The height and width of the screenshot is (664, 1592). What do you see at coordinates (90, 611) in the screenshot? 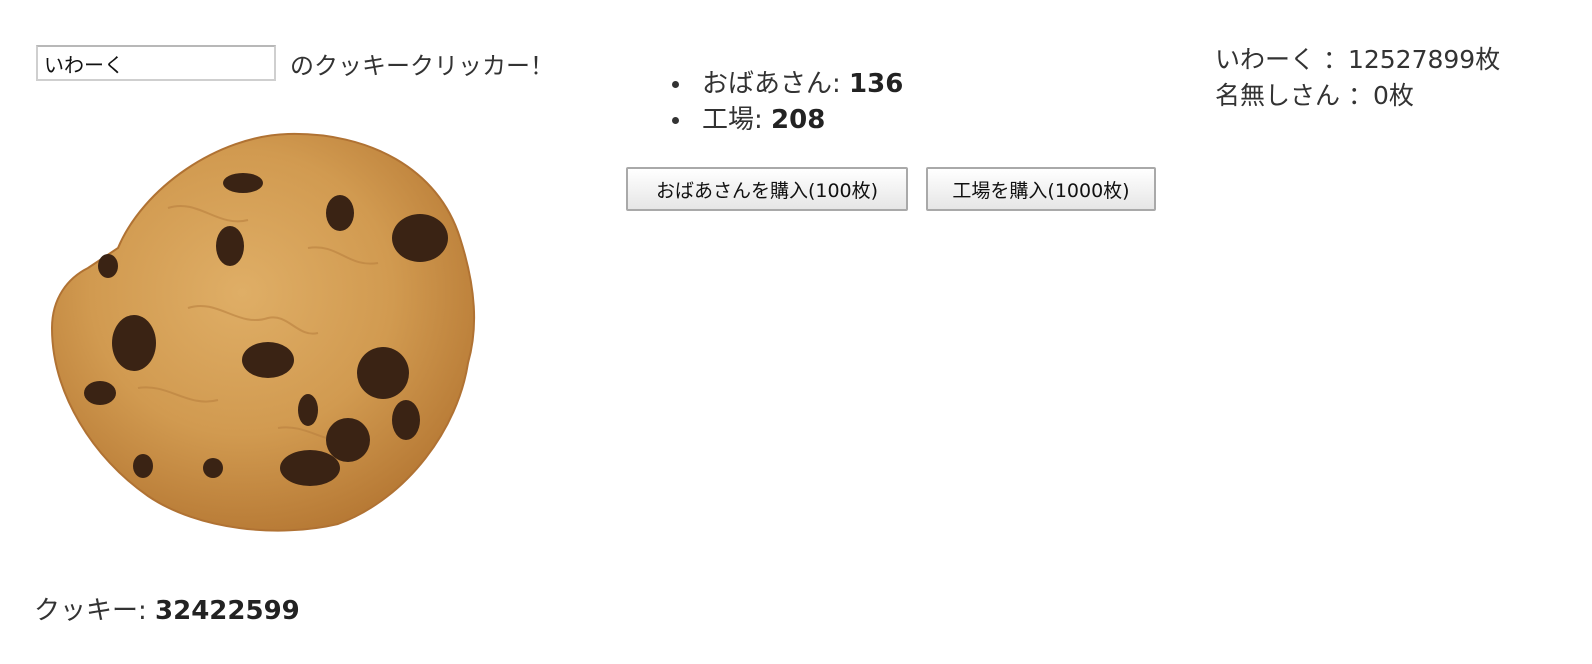
I see `cookie-counter-label: クッキー:` at bounding box center [90, 611].